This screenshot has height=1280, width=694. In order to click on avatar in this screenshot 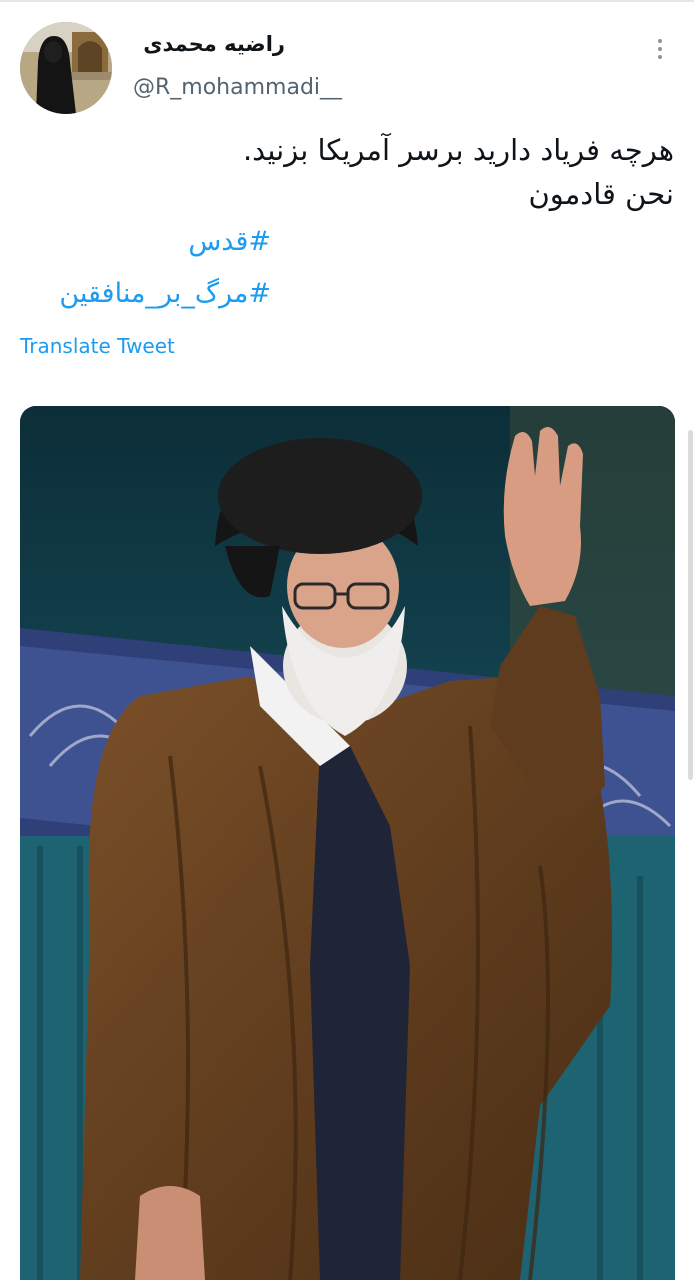, I will do `click(66, 68)`.